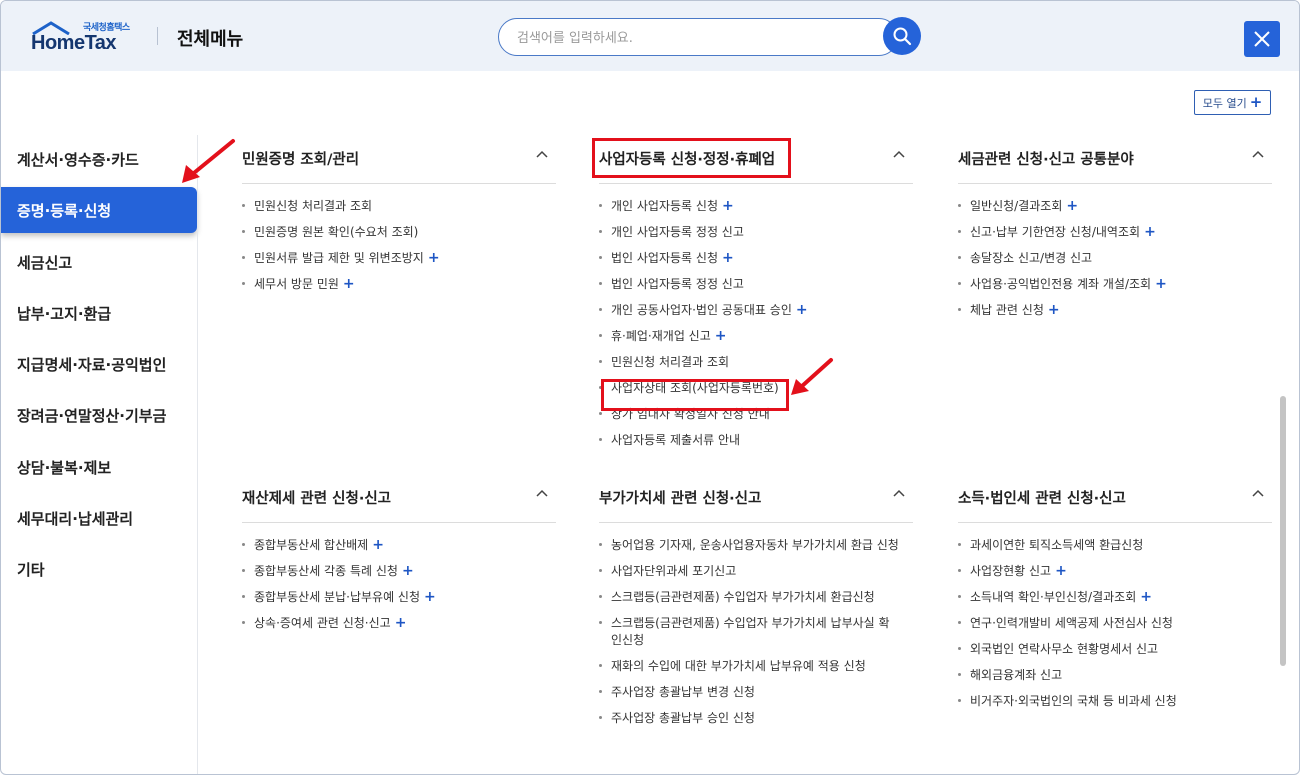 Image resolution: width=1300 pixels, height=775 pixels. I want to click on section-title: 세금관련 신청·신고 공통분야, so click(1046, 160).